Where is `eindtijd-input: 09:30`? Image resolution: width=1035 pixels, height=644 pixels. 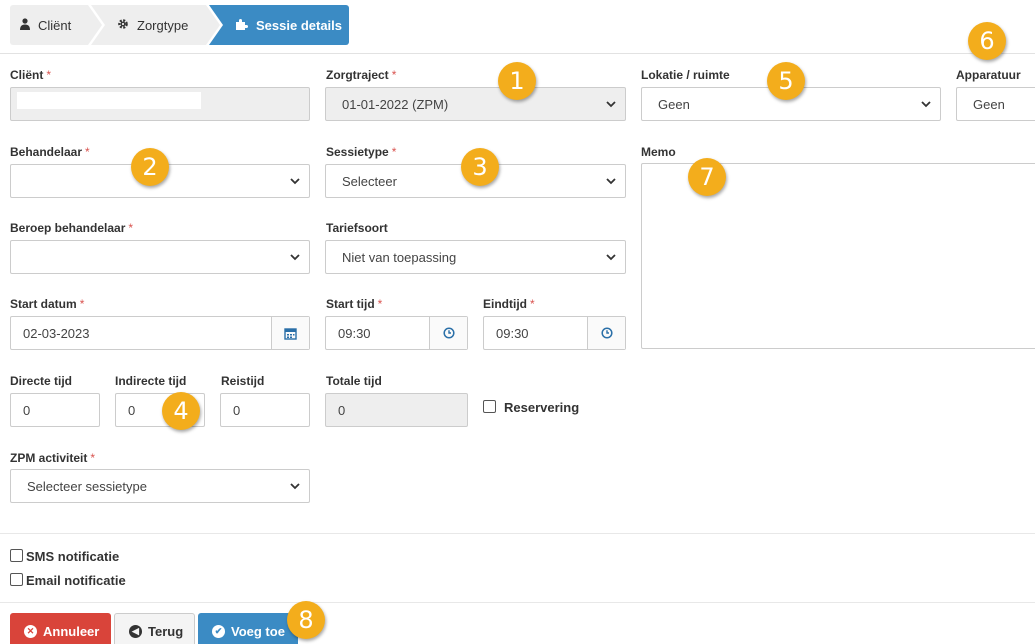 eindtijd-input: 09:30 is located at coordinates (554, 333).